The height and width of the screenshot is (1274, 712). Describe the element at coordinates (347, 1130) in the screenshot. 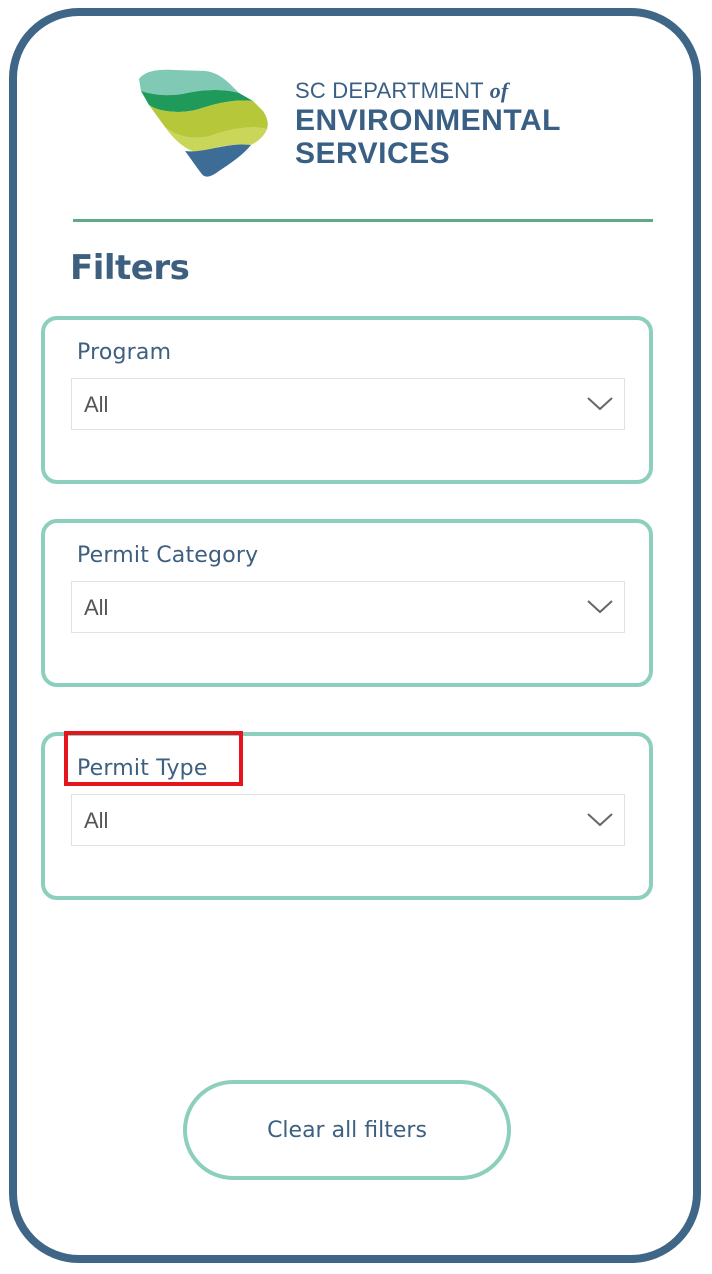

I see `clear-all-filters-button: Clear all filters` at that location.